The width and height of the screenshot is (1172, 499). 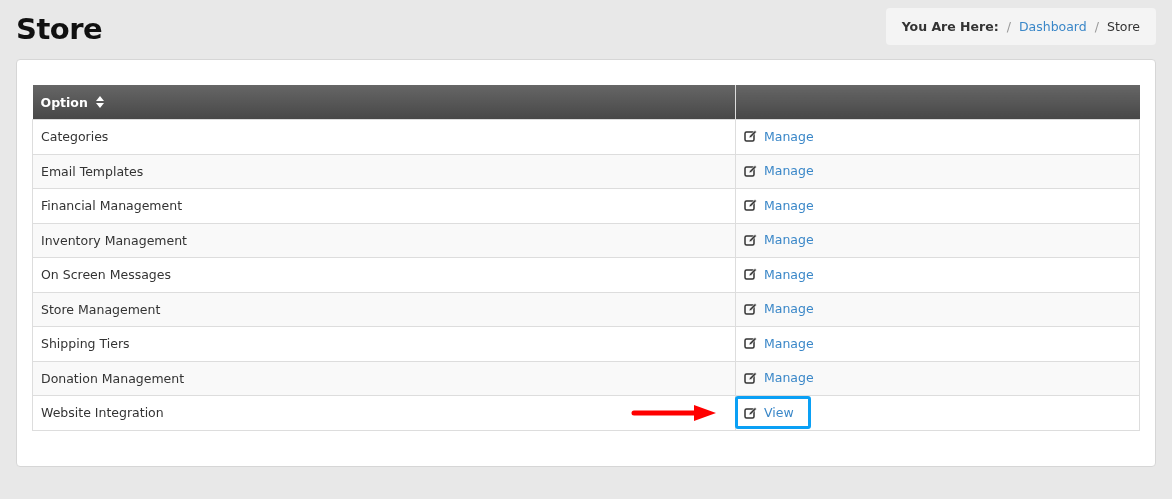 What do you see at coordinates (773, 413) in the screenshot?
I see `action-link: View` at bounding box center [773, 413].